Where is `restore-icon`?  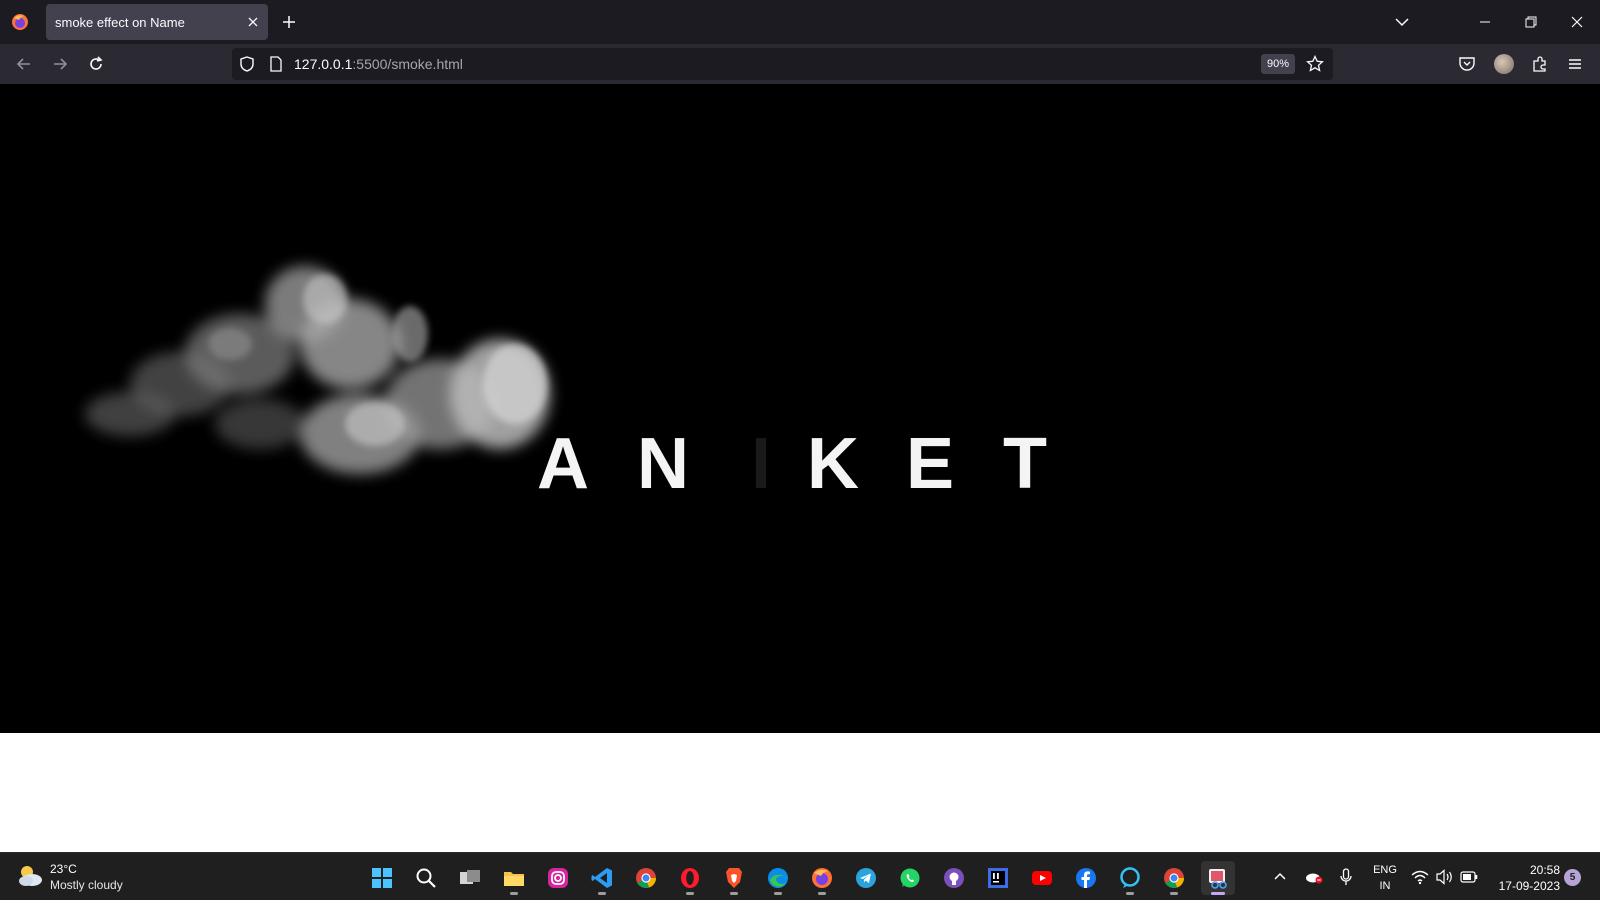 restore-icon is located at coordinates (1531, 22).